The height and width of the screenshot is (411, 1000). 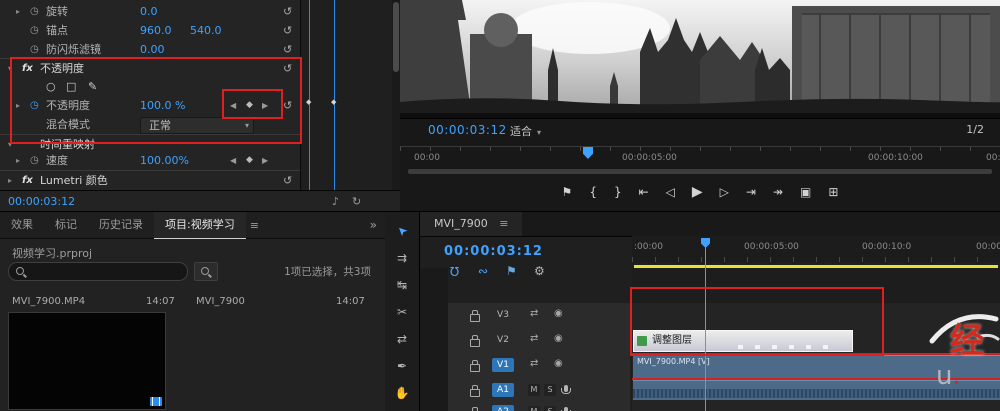 I want to click on play-button: ▶, so click(x=697, y=192).